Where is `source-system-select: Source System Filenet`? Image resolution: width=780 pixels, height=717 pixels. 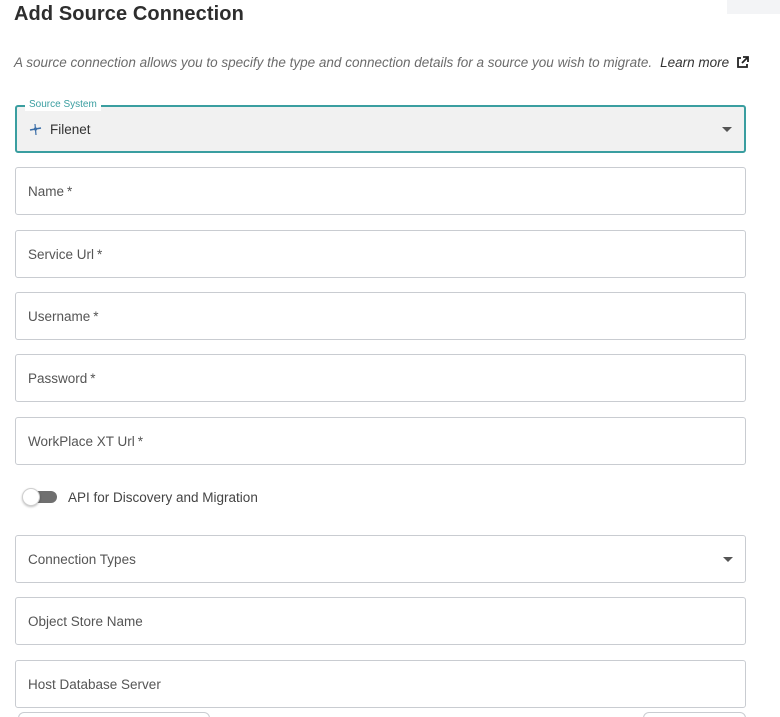
source-system-select: Source System Filenet is located at coordinates (380, 126).